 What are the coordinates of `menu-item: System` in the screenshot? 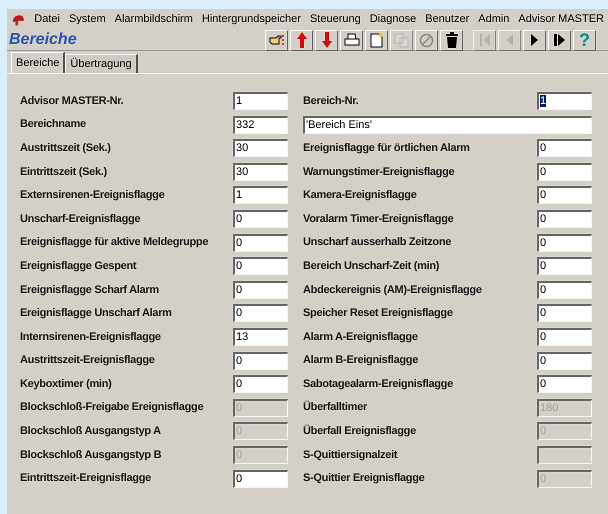 It's located at (87, 19).